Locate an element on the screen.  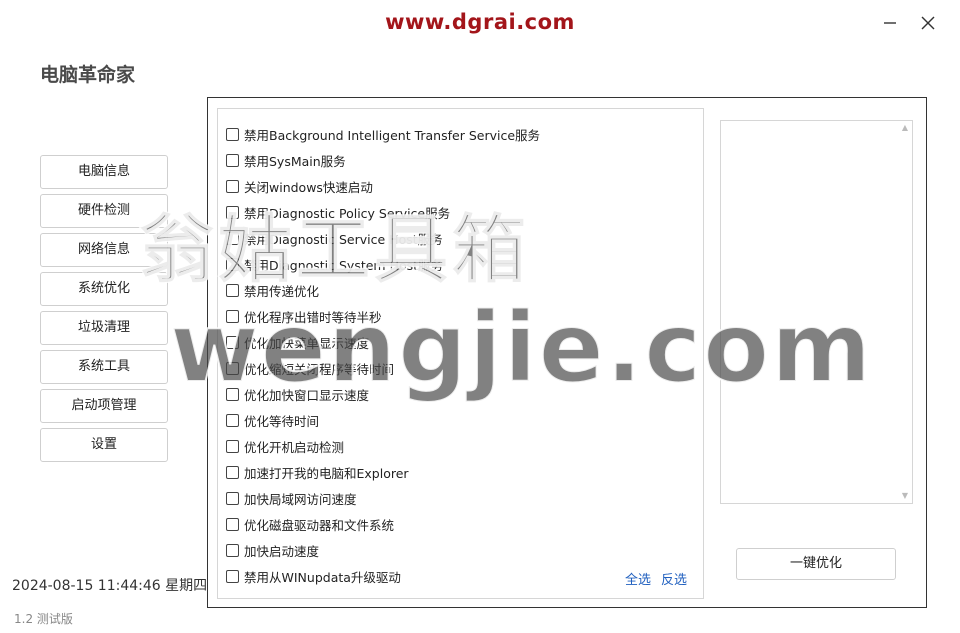
option-label: 优化等待时间 is located at coordinates (281, 420).